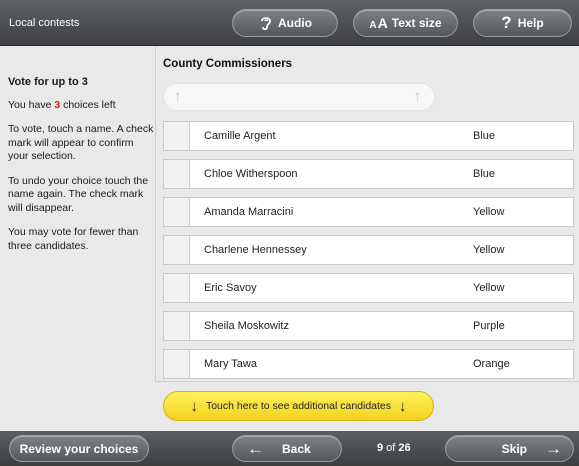 The height and width of the screenshot is (466, 579). What do you see at coordinates (378, 23) in the screenshot?
I see `text-size-icon: AA` at bounding box center [378, 23].